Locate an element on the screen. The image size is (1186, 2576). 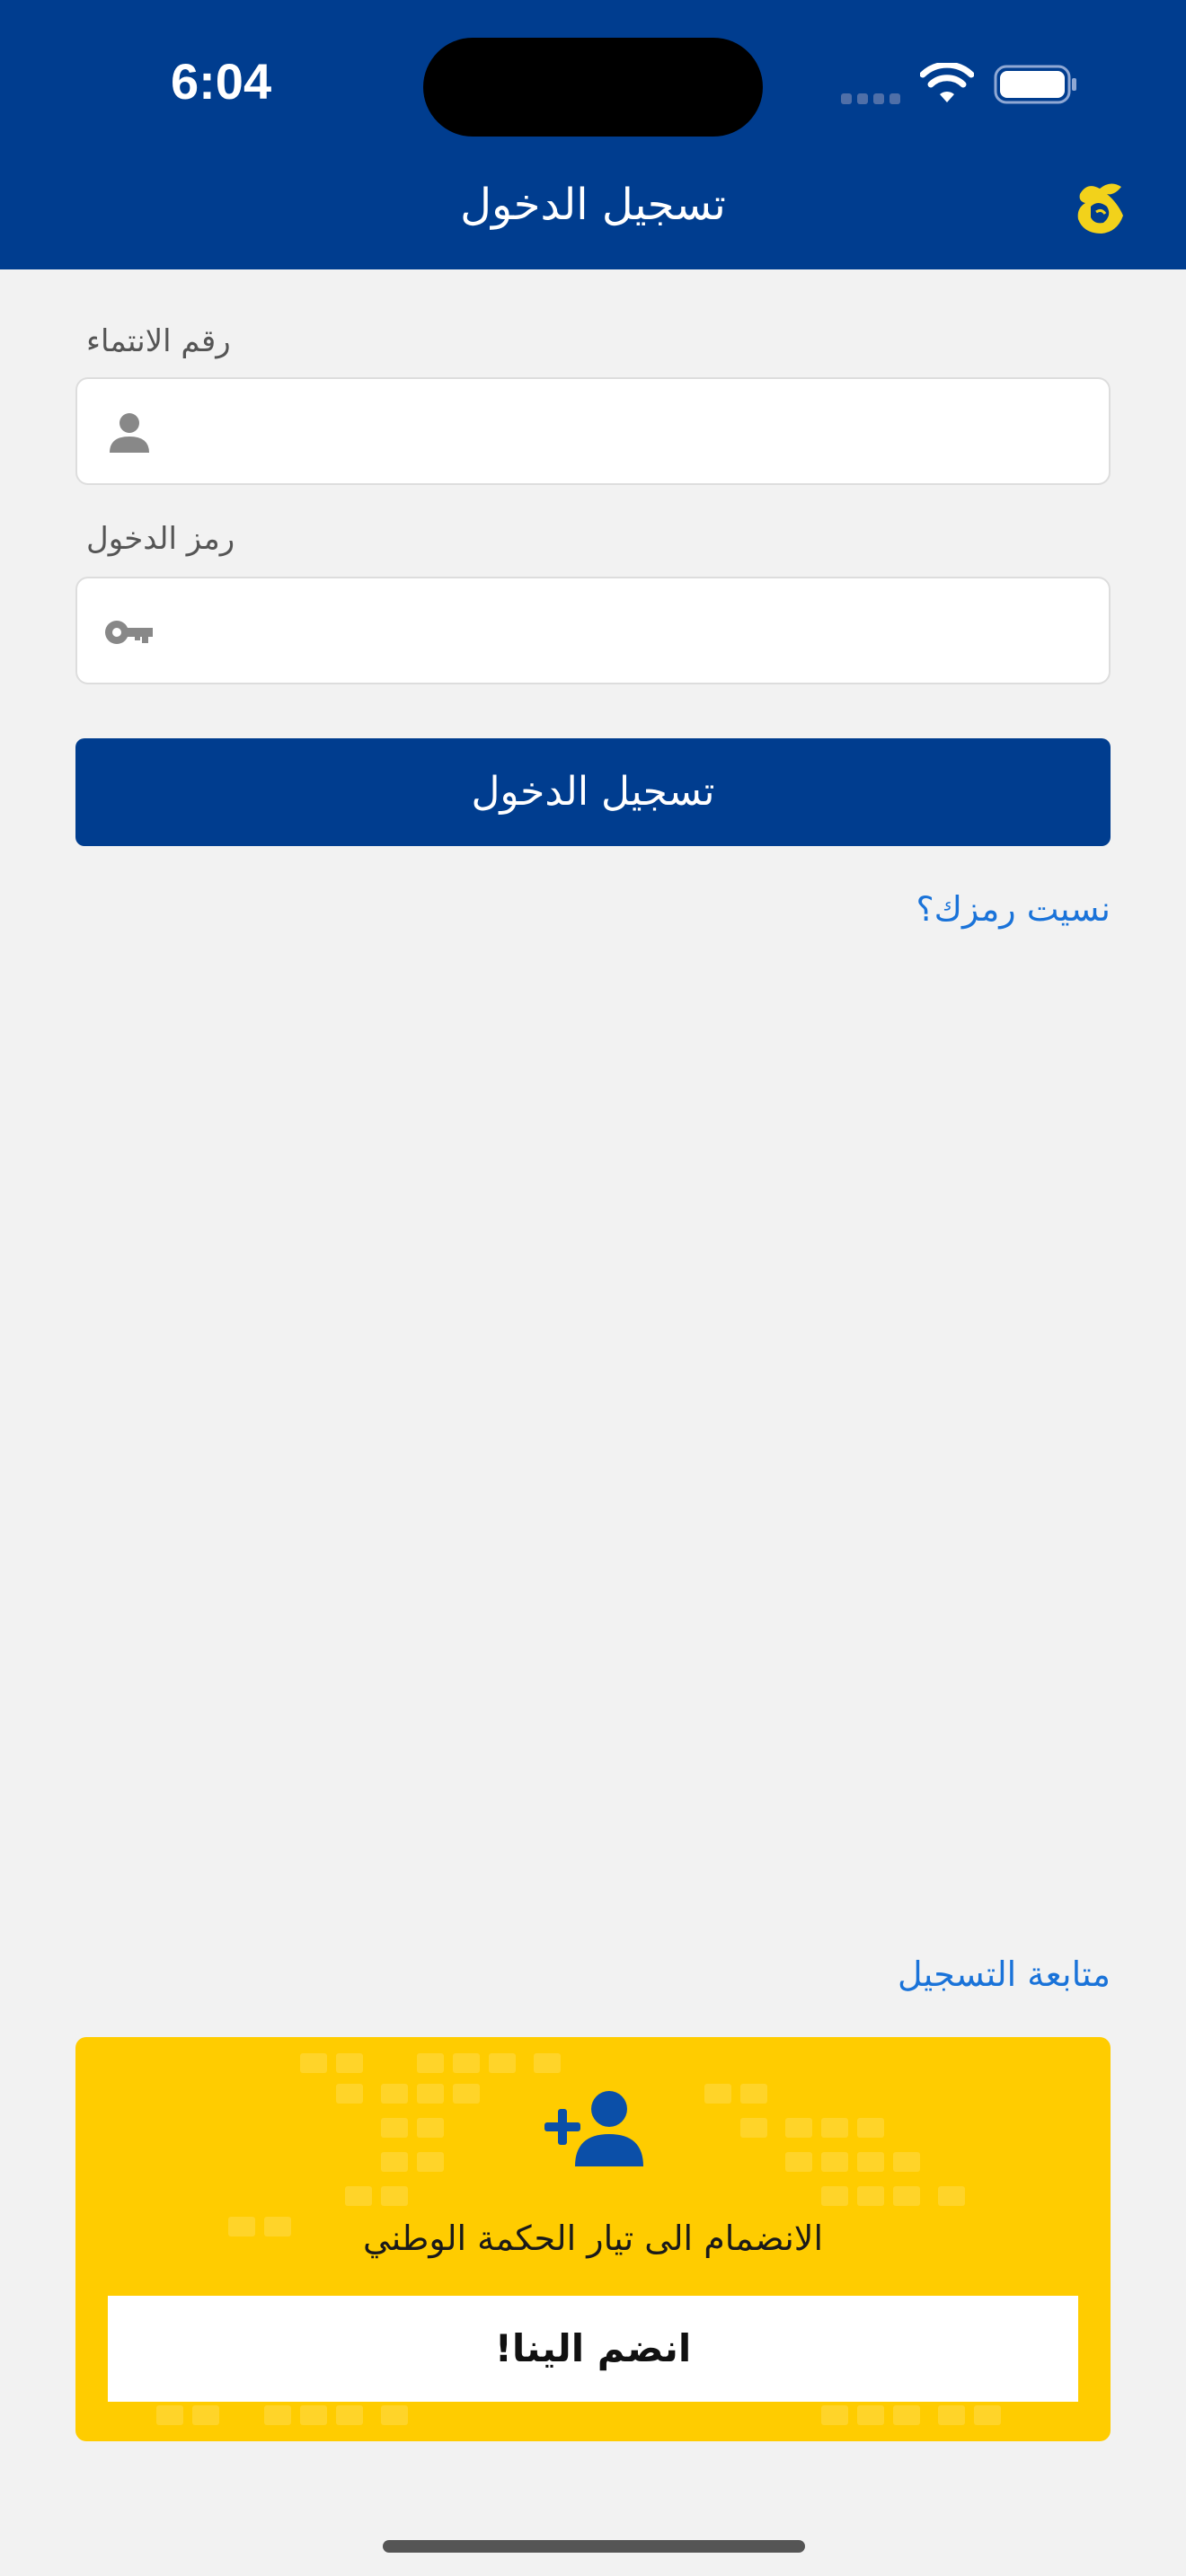
logo-icon is located at coordinates (1100, 208).